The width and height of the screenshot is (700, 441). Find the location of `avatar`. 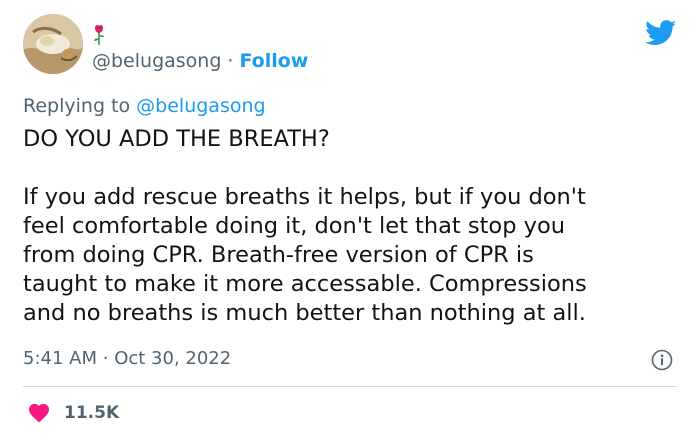

avatar is located at coordinates (53, 44).